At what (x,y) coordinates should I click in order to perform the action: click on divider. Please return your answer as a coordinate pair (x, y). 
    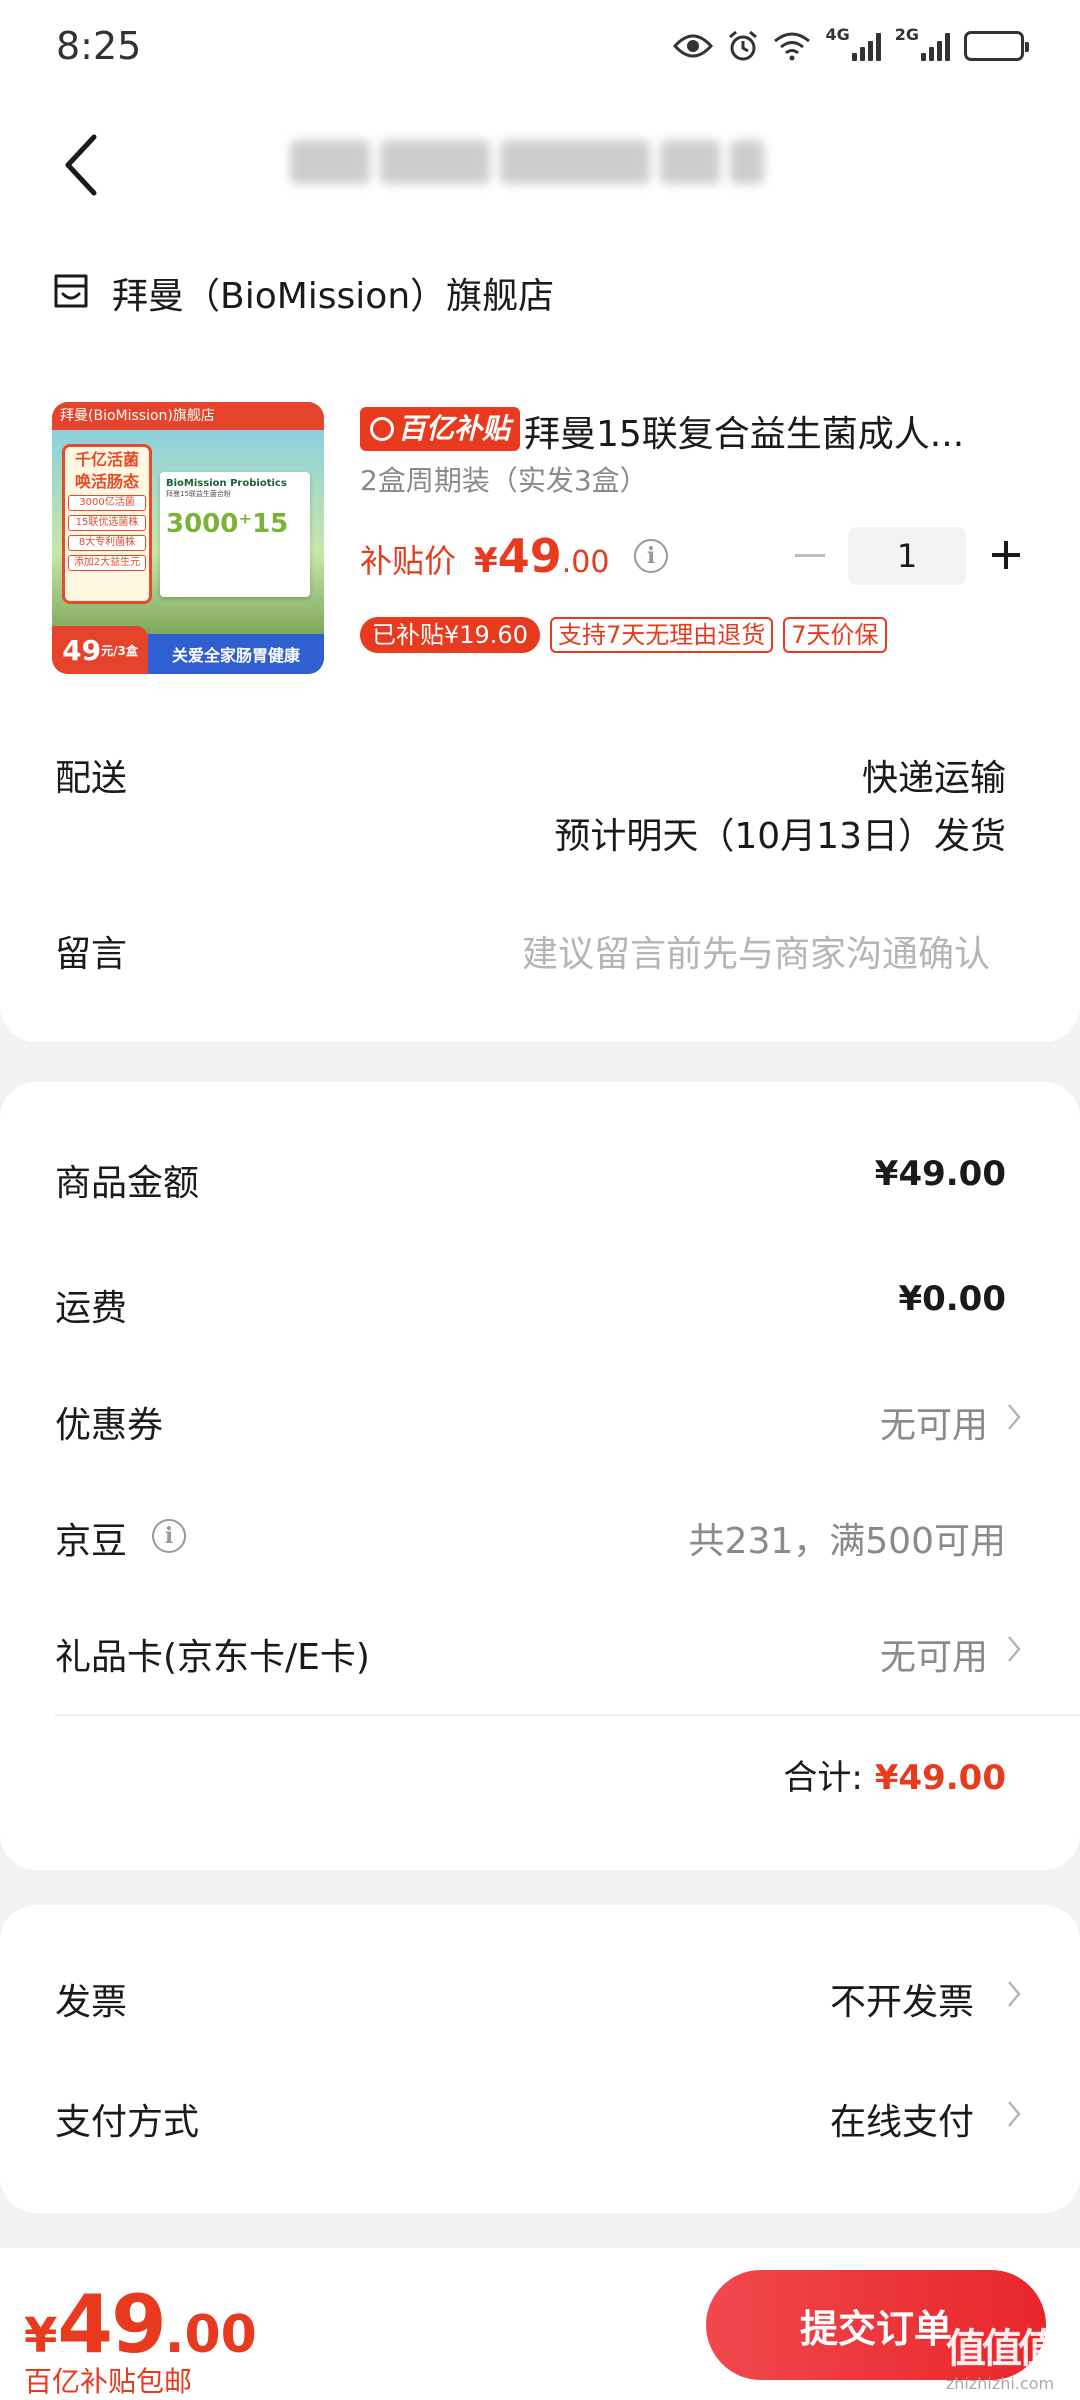
    Looking at the image, I should click on (567, 1715).